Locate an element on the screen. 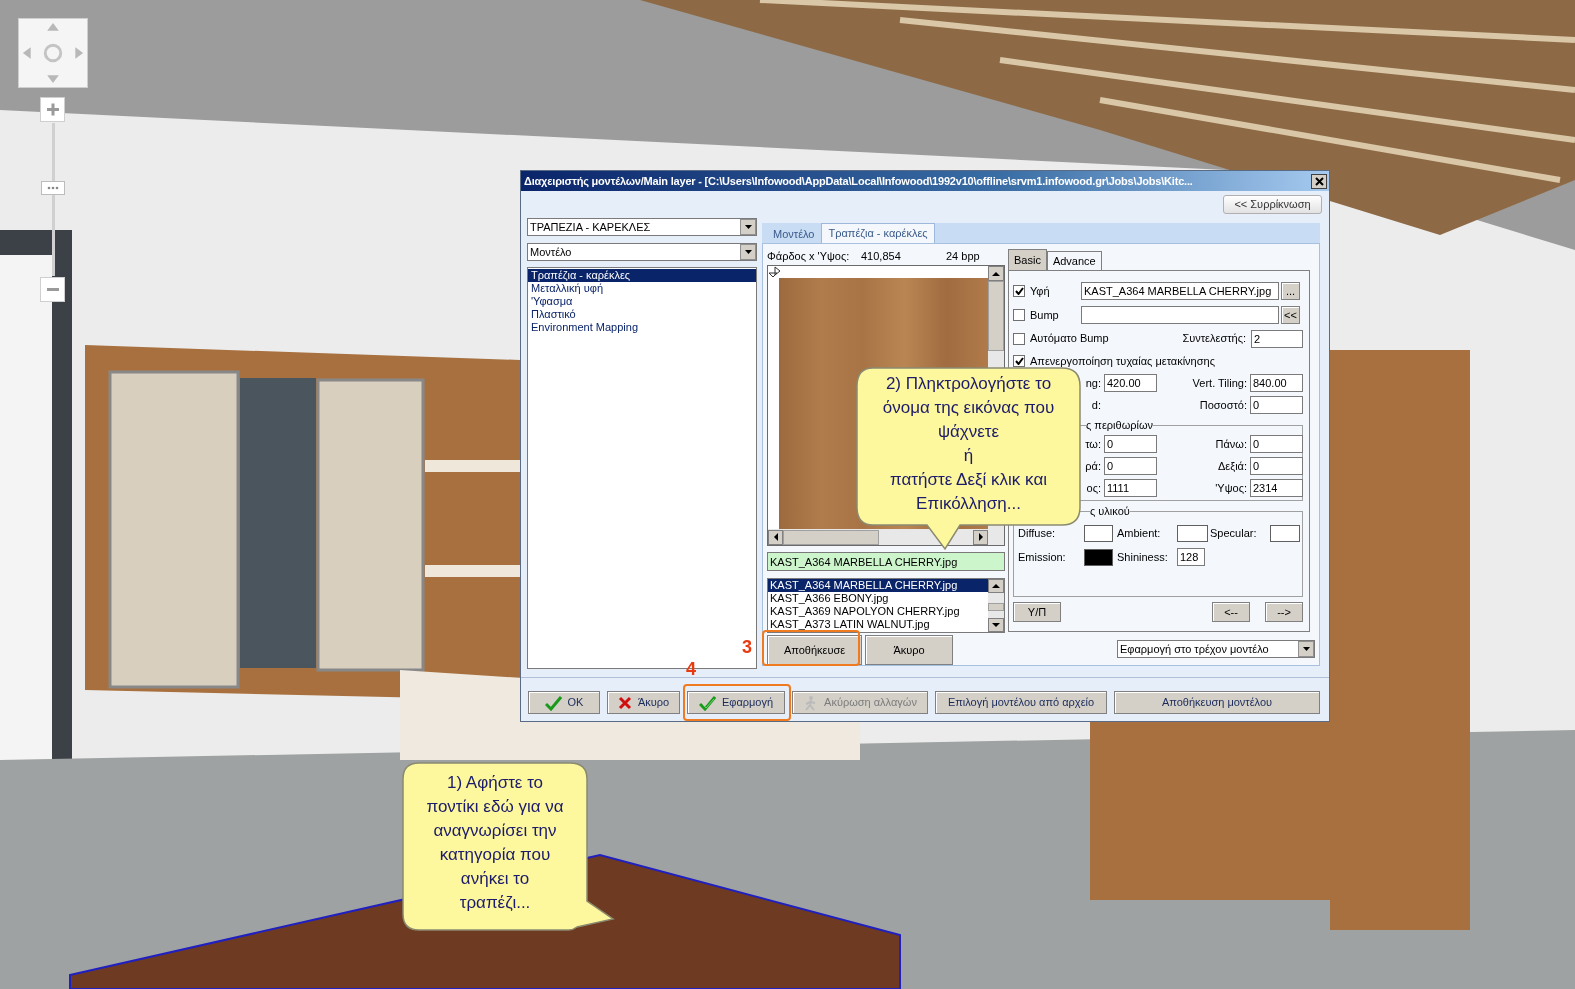 The width and height of the screenshot is (1575, 989). color-depth-label: 24 bpp is located at coordinates (963, 256).